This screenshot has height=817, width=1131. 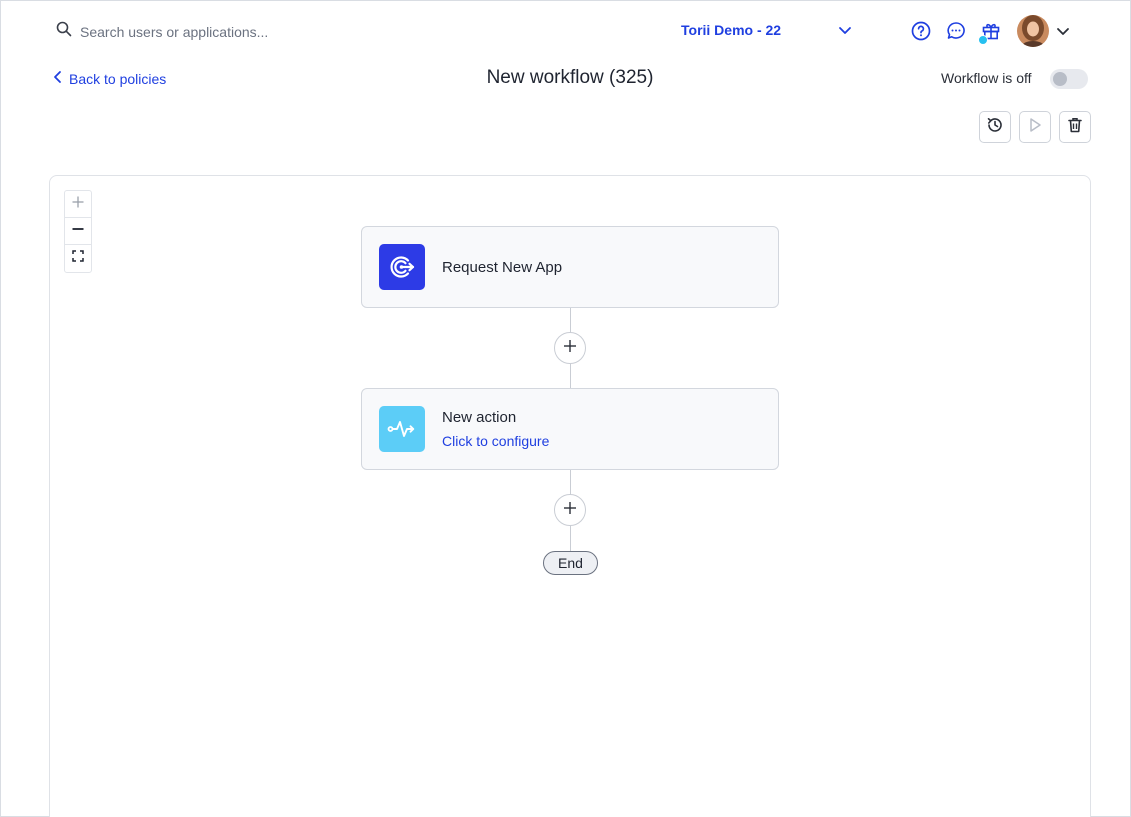 What do you see at coordinates (731, 30) in the screenshot?
I see `org-selector-label: Torii Demo - 22` at bounding box center [731, 30].